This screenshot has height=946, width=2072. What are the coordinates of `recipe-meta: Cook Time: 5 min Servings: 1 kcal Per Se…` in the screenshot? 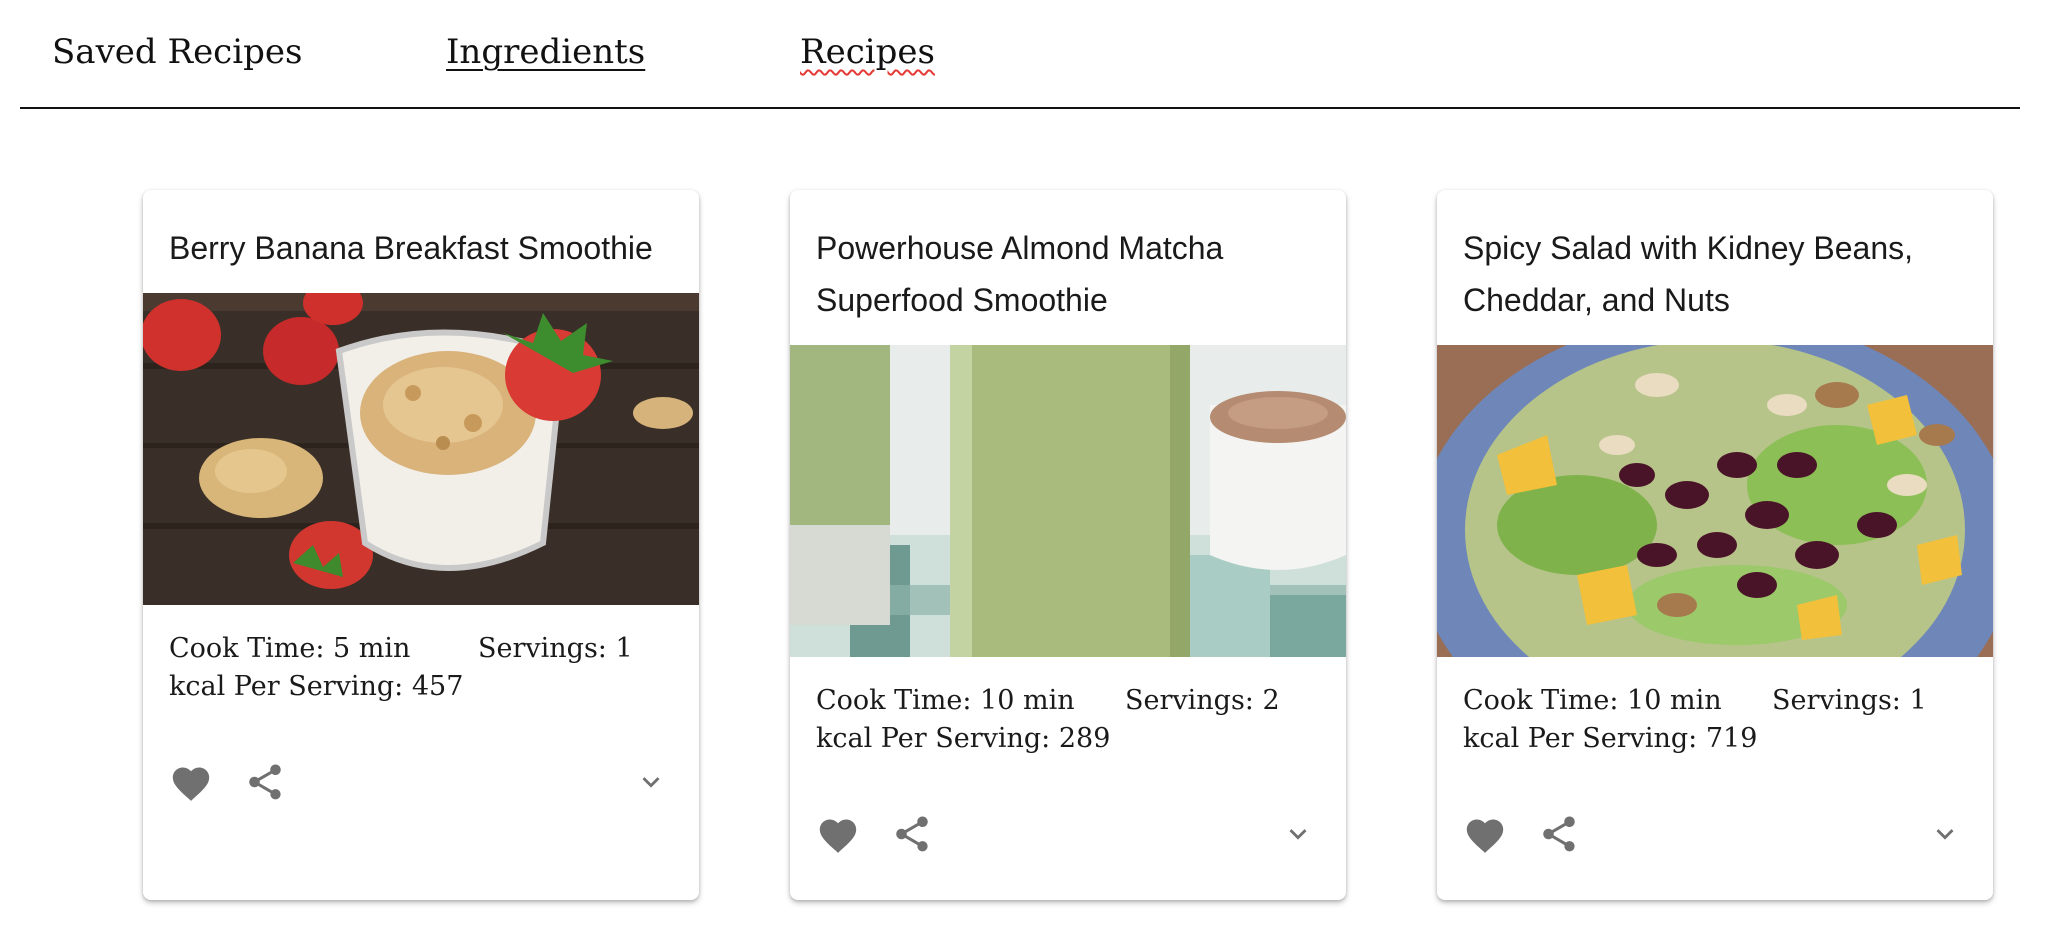 It's located at (424, 668).